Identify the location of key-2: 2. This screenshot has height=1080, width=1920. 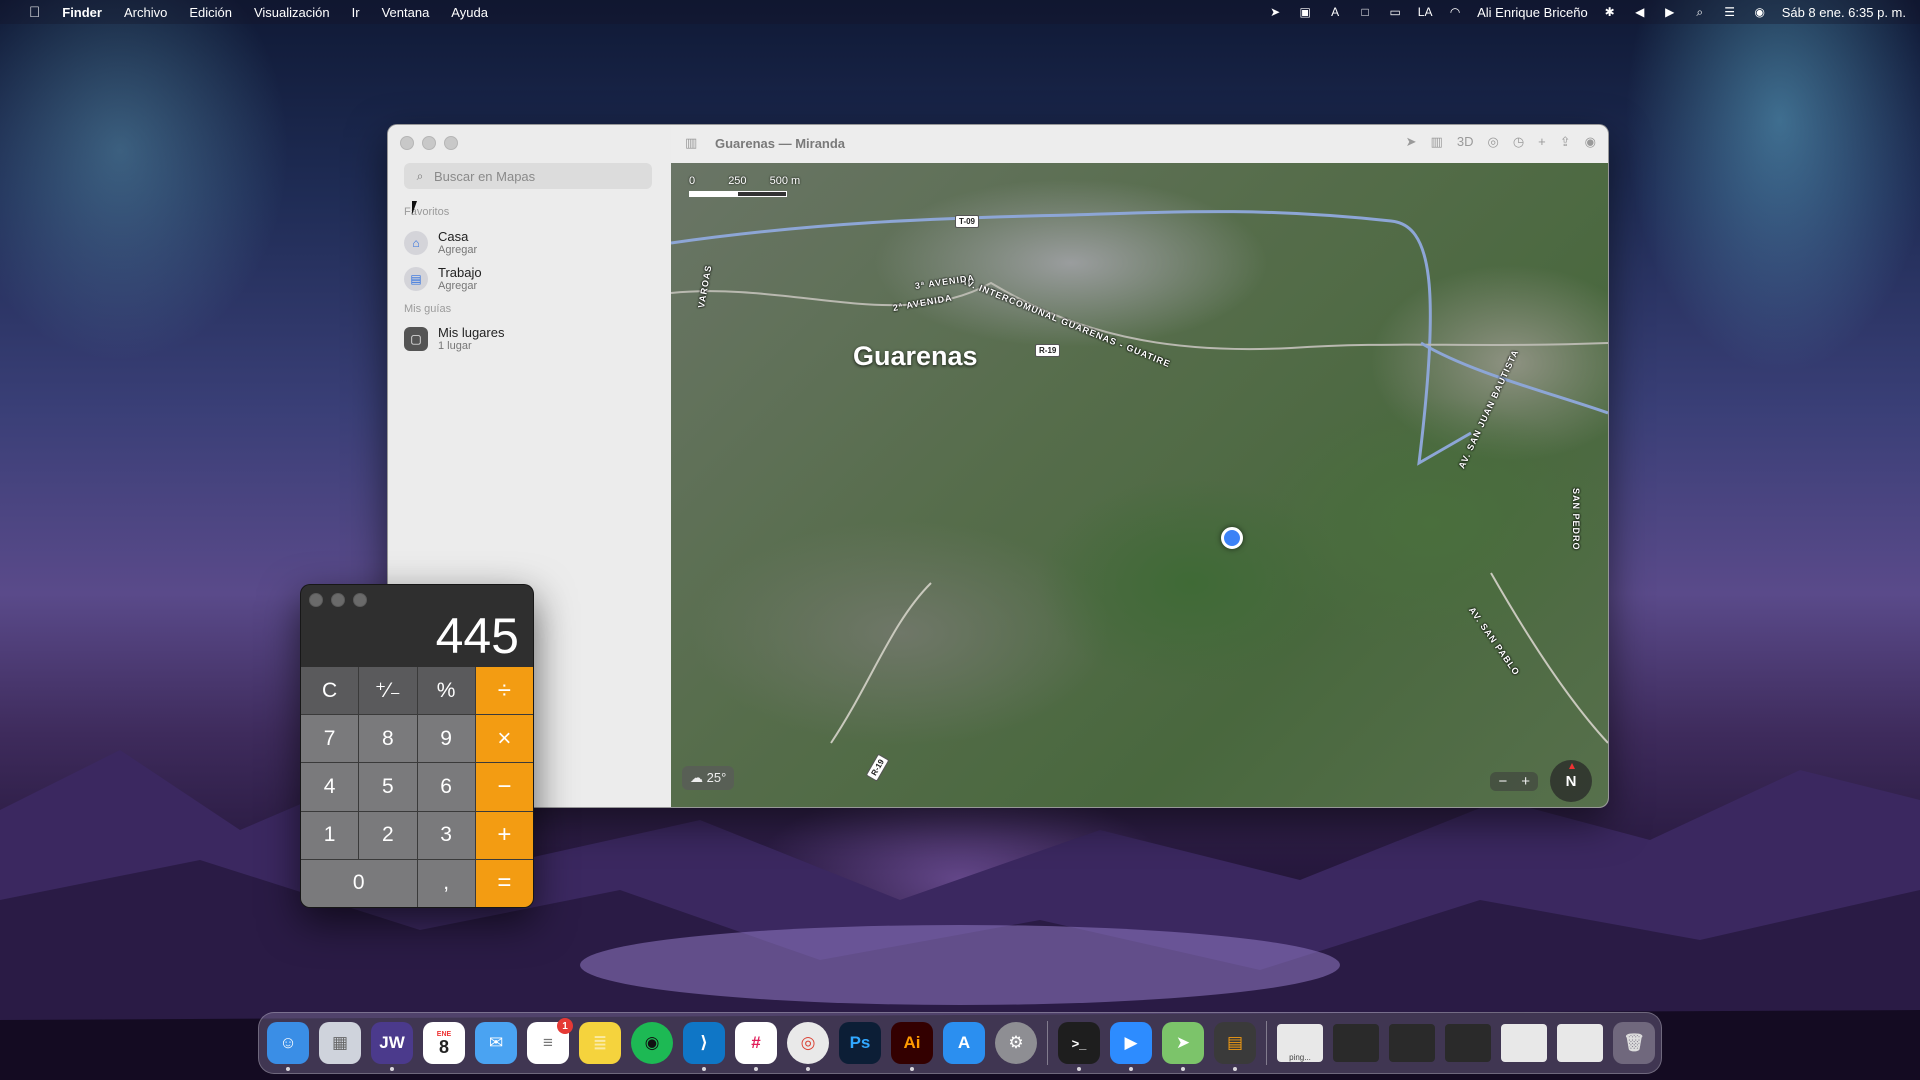
(388, 835).